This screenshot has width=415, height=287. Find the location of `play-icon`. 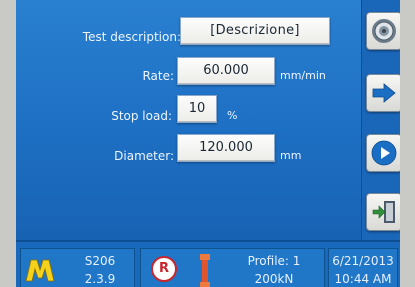

play-icon is located at coordinates (384, 153).